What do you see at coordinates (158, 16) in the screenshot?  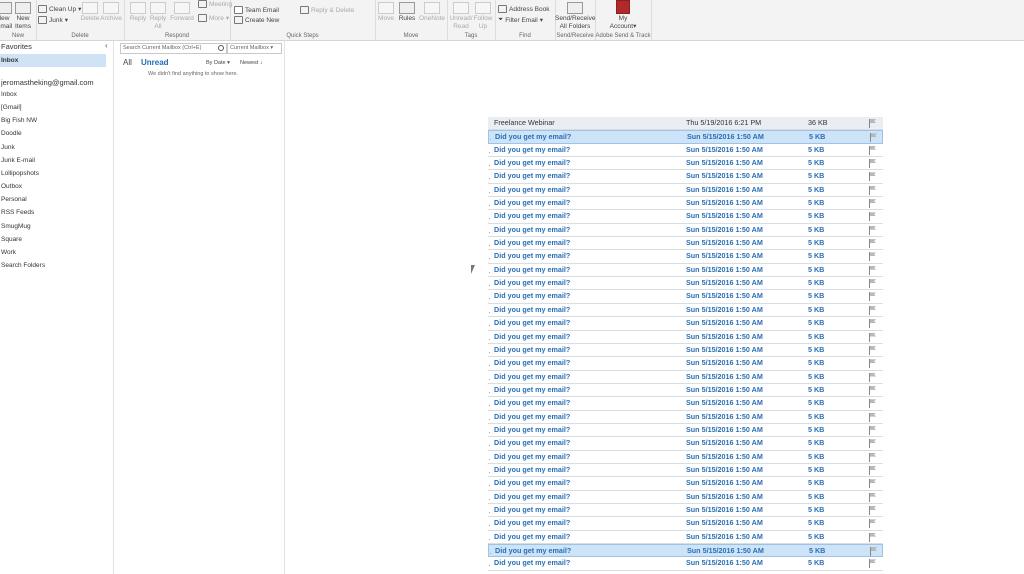 I see `reply-all-button: Reply All` at bounding box center [158, 16].